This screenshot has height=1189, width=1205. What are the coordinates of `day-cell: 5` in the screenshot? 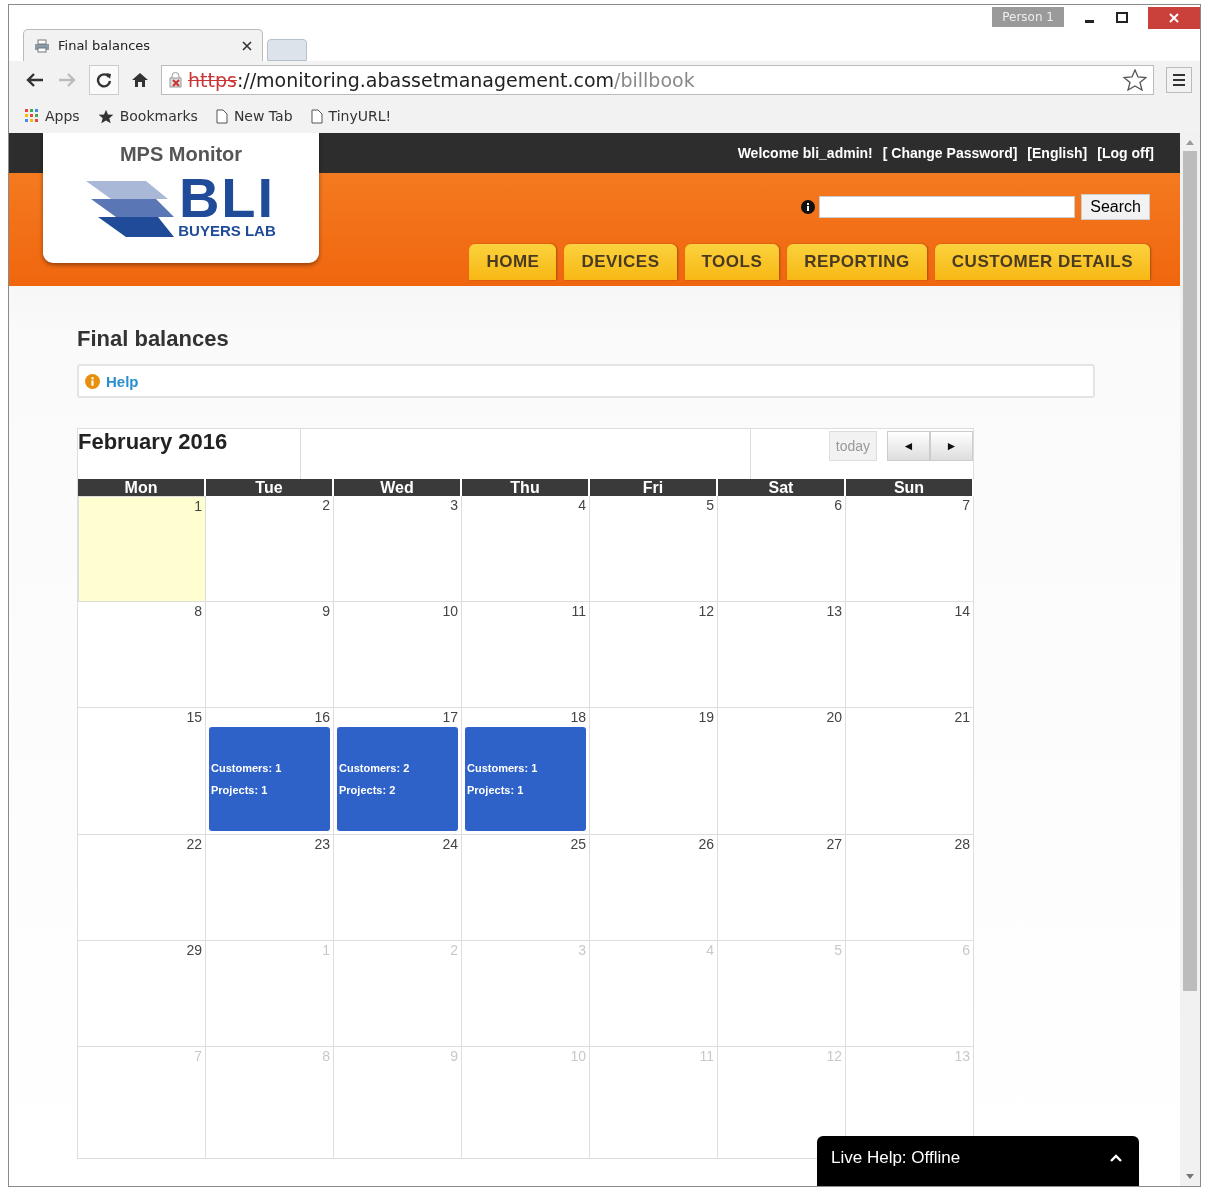 It's located at (654, 549).